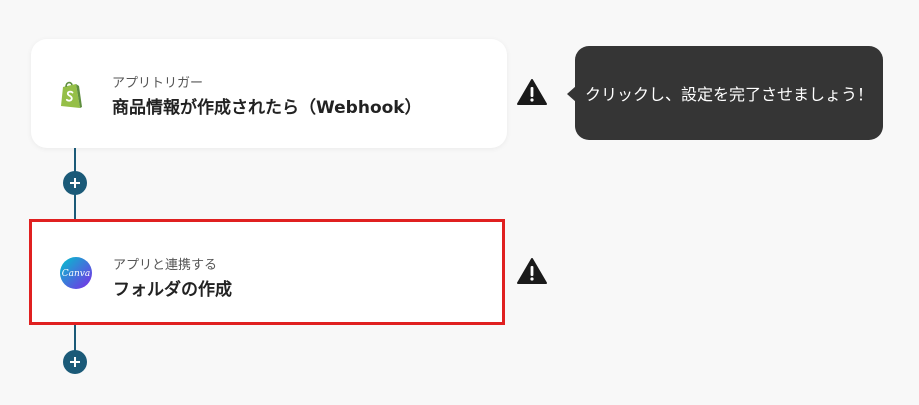 Image resolution: width=919 pixels, height=405 pixels. Describe the element at coordinates (165, 265) in the screenshot. I see `step-type-label: アプリと連携する` at that location.